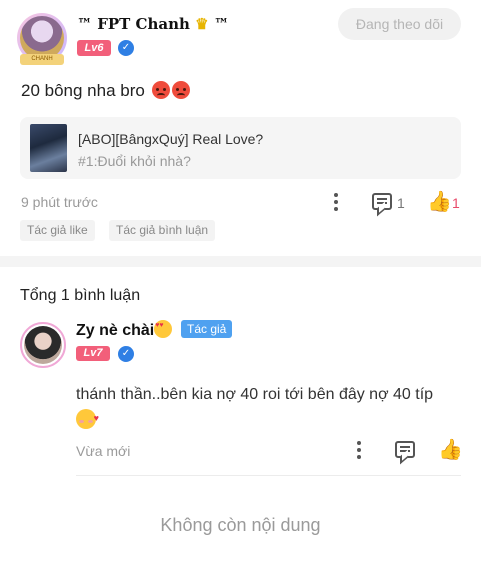 The height and width of the screenshot is (571, 481). What do you see at coordinates (115, 330) in the screenshot?
I see `commenter-name: Zy nè chài` at bounding box center [115, 330].